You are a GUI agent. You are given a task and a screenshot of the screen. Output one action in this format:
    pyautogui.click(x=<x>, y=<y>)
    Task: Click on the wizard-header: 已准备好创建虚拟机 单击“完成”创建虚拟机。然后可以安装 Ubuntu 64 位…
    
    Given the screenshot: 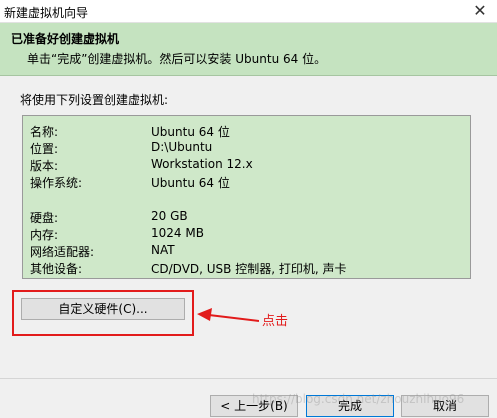 What is the action you would take?
    pyautogui.click(x=248, y=49)
    